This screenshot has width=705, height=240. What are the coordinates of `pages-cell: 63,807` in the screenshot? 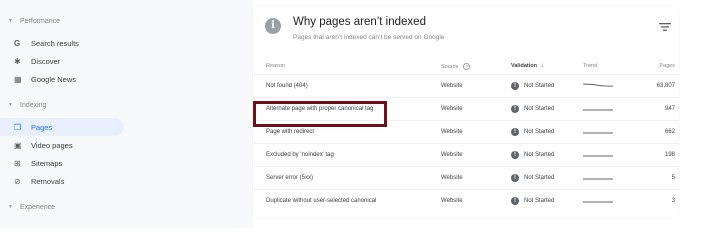 It's located at (665, 86).